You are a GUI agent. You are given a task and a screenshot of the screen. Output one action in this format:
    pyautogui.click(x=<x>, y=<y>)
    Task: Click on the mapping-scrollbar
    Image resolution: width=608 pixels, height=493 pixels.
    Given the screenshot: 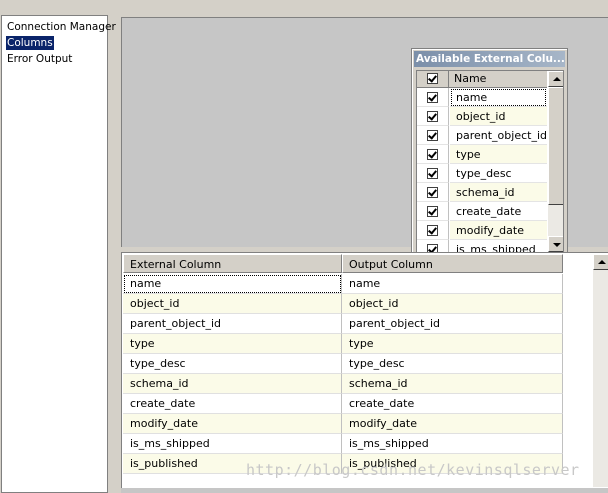 What is the action you would take?
    pyautogui.click(x=600, y=370)
    